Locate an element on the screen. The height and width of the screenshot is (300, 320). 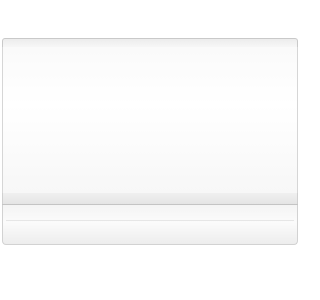
unit-louver is located at coordinates (150, 225).